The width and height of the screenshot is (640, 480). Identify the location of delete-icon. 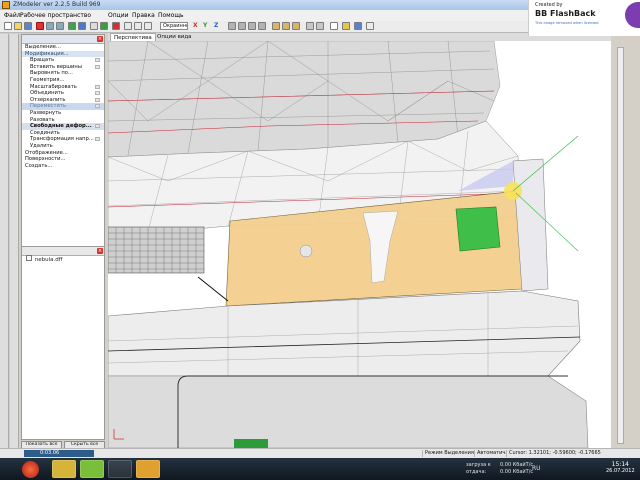
(40, 26).